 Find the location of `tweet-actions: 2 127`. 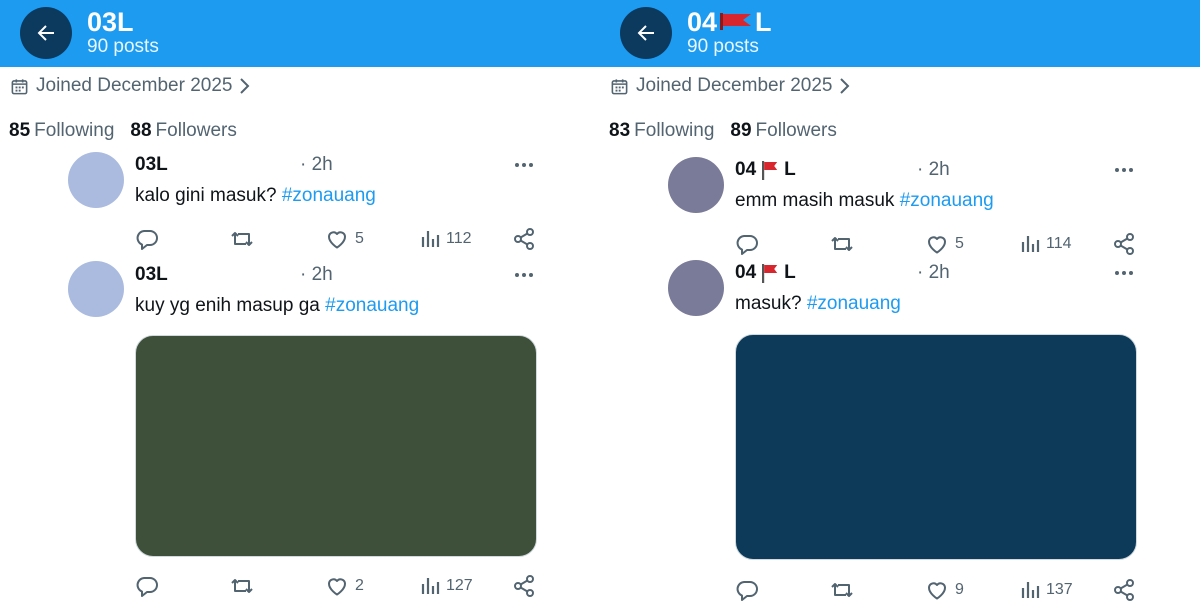

tweet-actions: 2 127 is located at coordinates (337, 586).